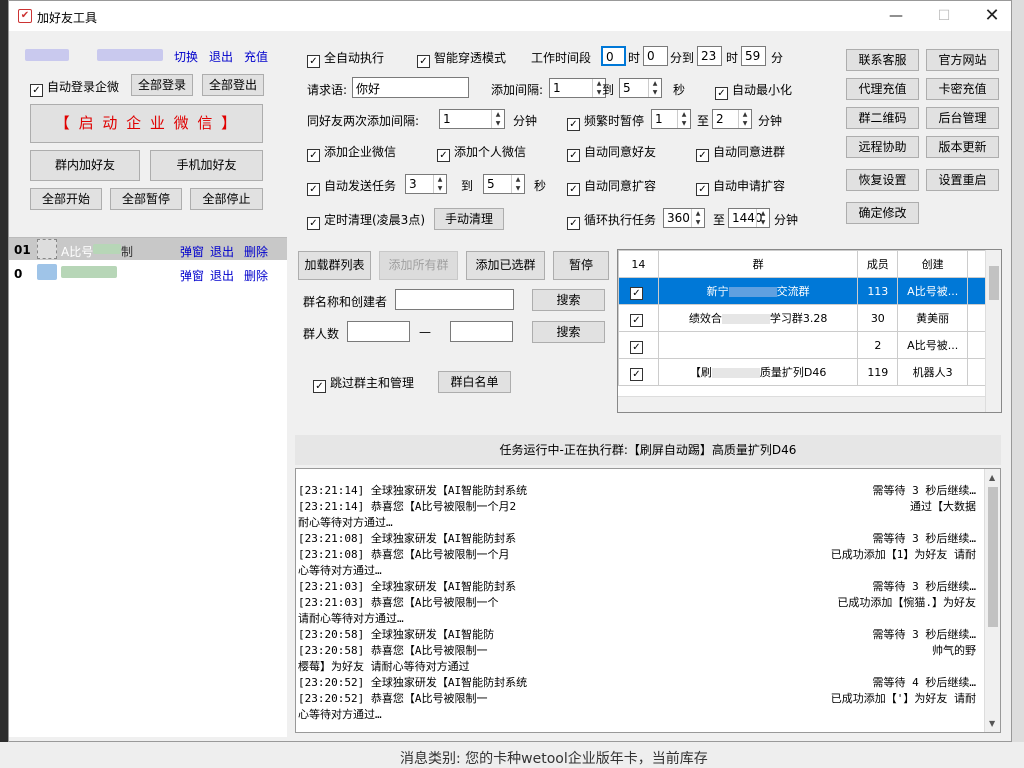 This screenshot has height=768, width=1024. Describe the element at coordinates (345, 58) in the screenshot. I see `auto-exec-checkbox: ✓ 全自动执行` at that location.